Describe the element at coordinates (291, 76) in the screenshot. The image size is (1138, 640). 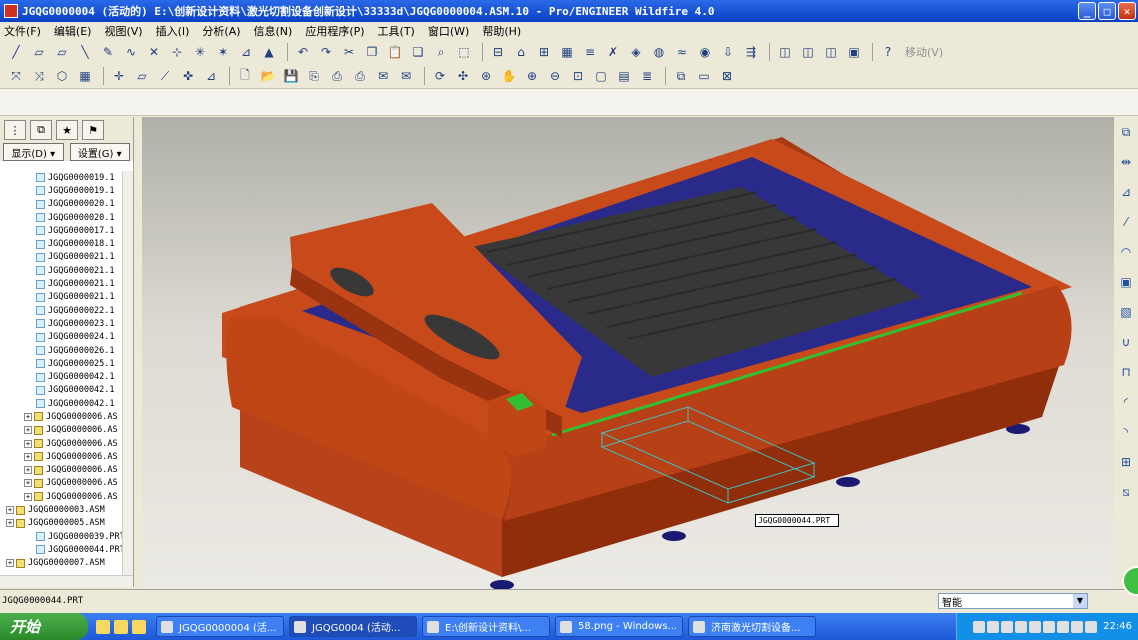
I see `save-icon: 💾` at that location.